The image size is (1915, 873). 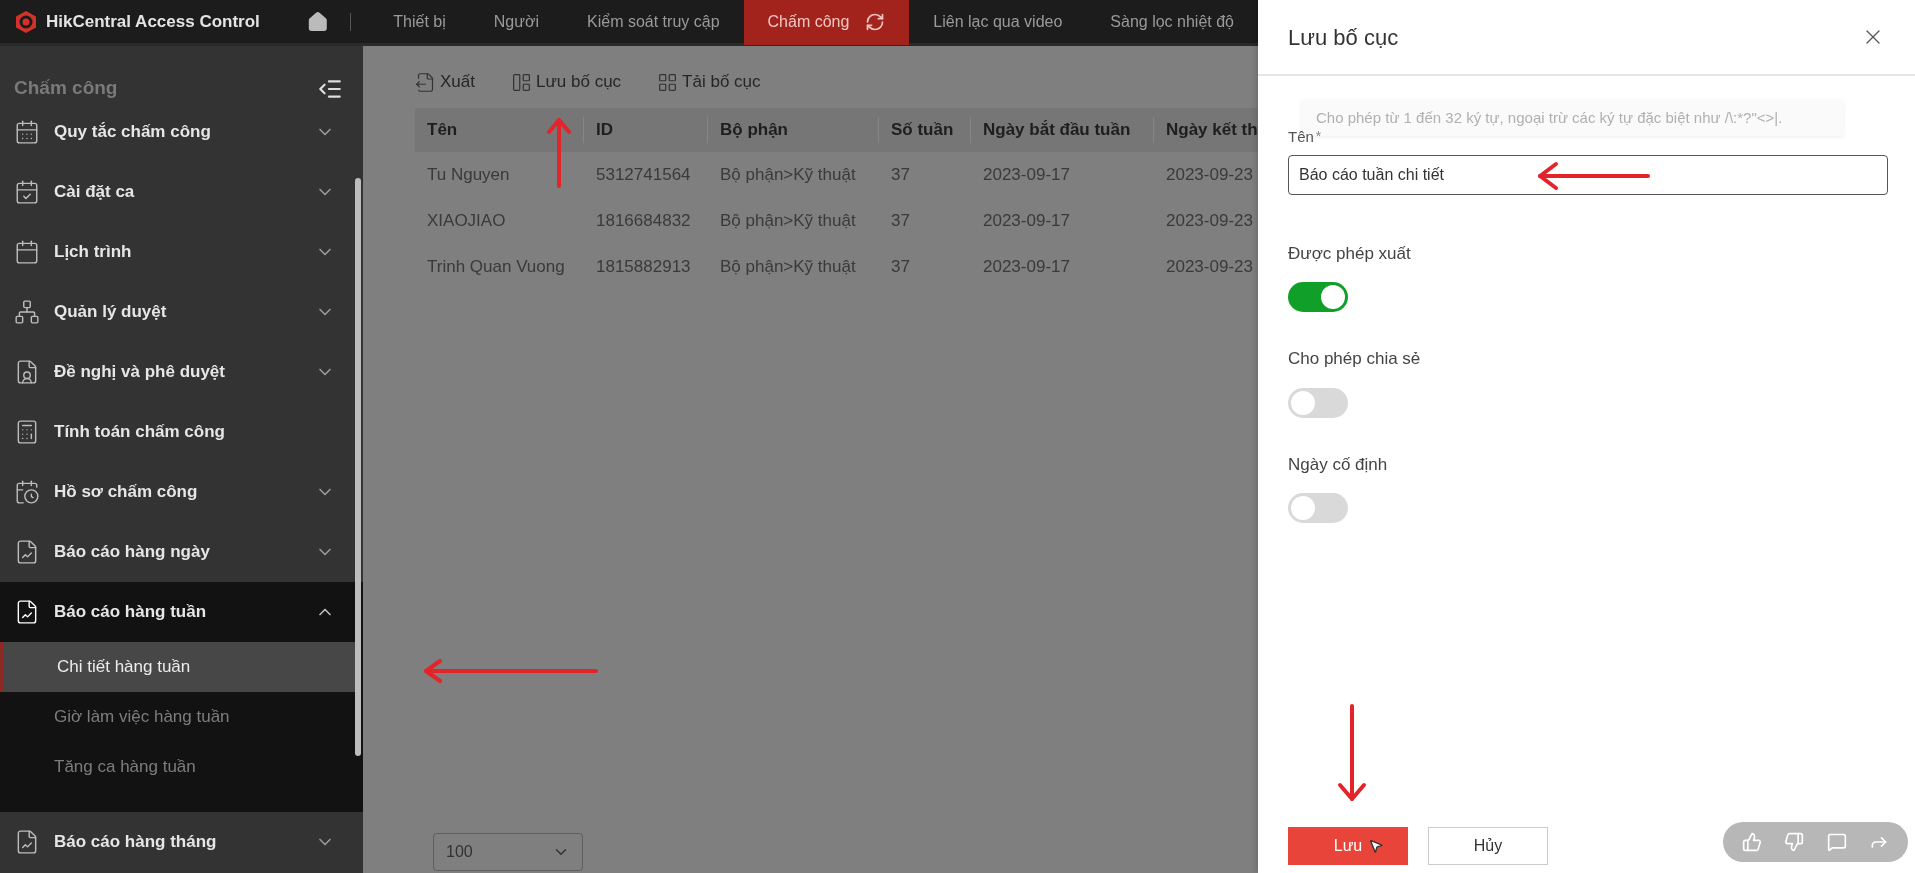 I want to click on toggle-label: Cho phép chia sẻ, so click(x=1355, y=359).